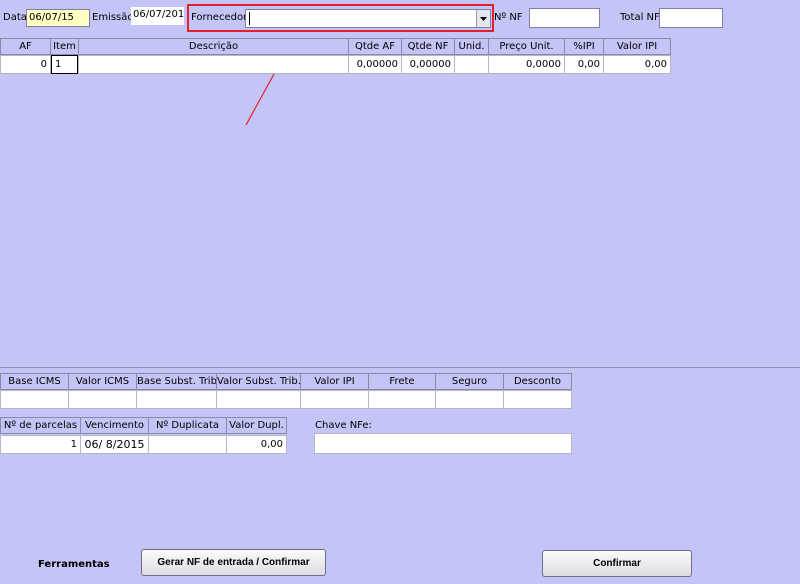 This screenshot has height=584, width=800. I want to click on col-valor-subst-trib: Valor Subst. Trib., so click(258, 381).